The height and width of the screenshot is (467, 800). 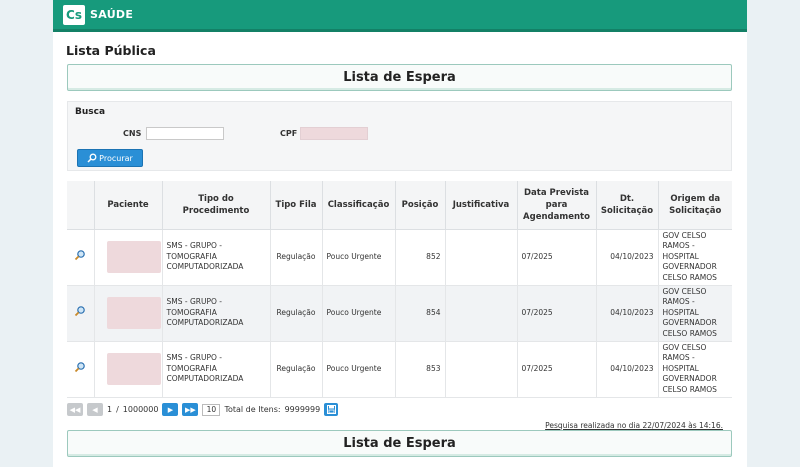 What do you see at coordinates (419, 369) in the screenshot?
I see `position-cell: 853` at bounding box center [419, 369].